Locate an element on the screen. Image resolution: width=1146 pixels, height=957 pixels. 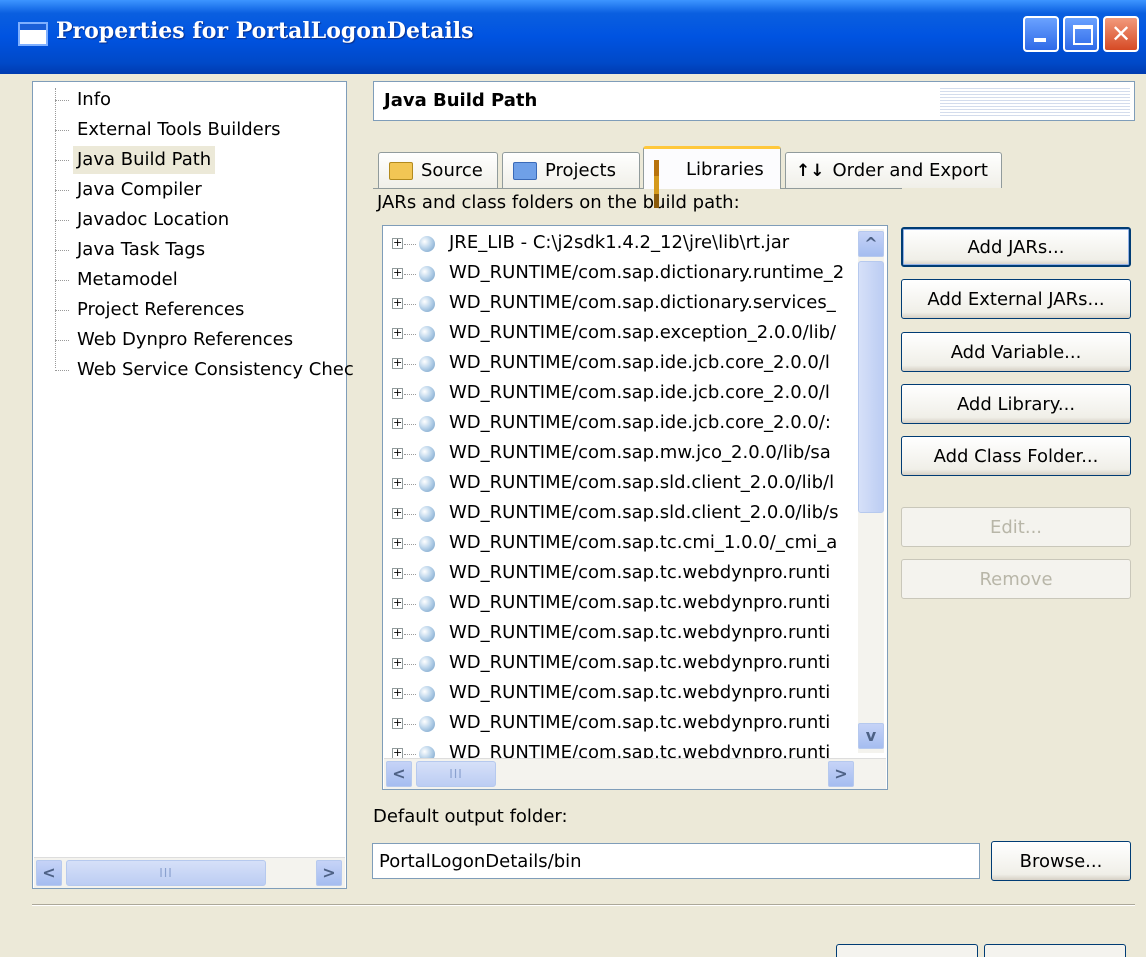
tree-item: External Tools Builders is located at coordinates (179, 130).